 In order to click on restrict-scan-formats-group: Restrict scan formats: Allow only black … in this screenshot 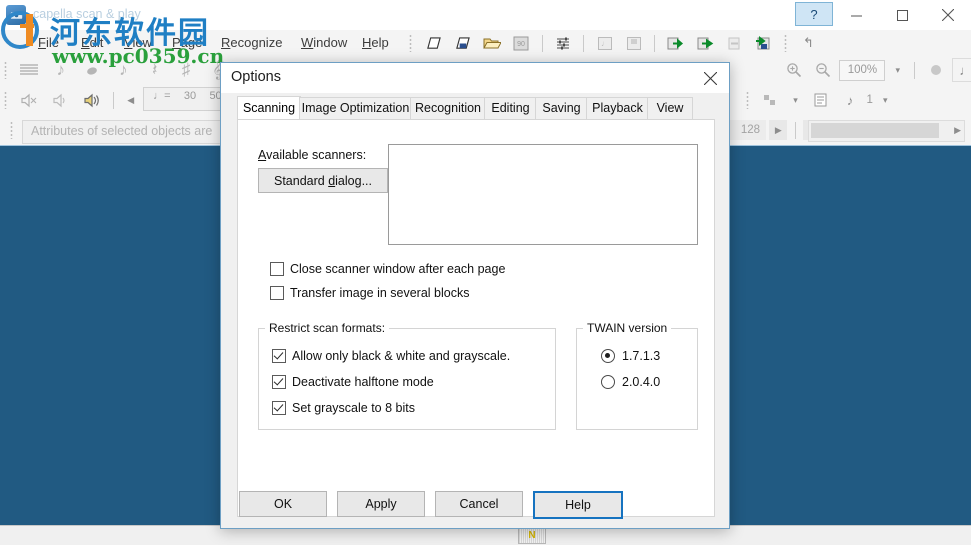, I will do `click(407, 375)`.